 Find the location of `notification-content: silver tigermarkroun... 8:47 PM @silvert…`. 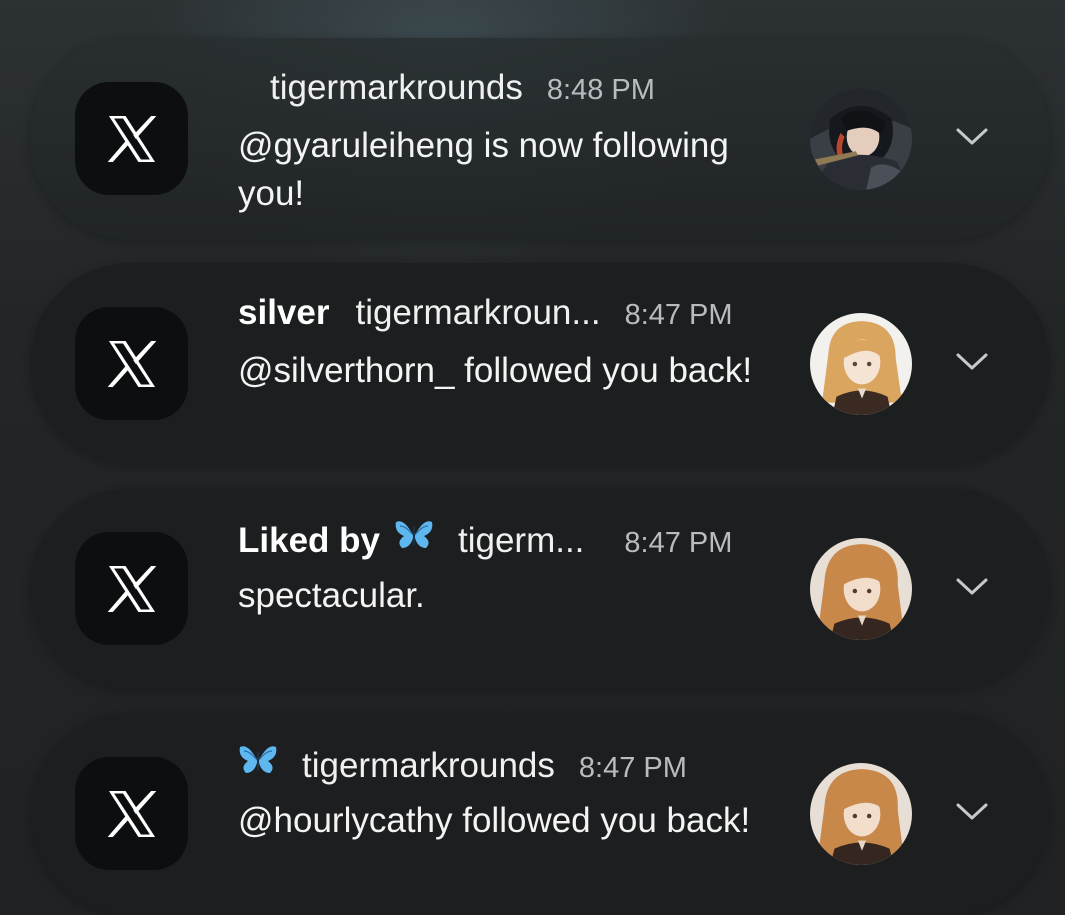

notification-content: silver tigermarkroun... 8:47 PM @silvert… is located at coordinates (518, 344).